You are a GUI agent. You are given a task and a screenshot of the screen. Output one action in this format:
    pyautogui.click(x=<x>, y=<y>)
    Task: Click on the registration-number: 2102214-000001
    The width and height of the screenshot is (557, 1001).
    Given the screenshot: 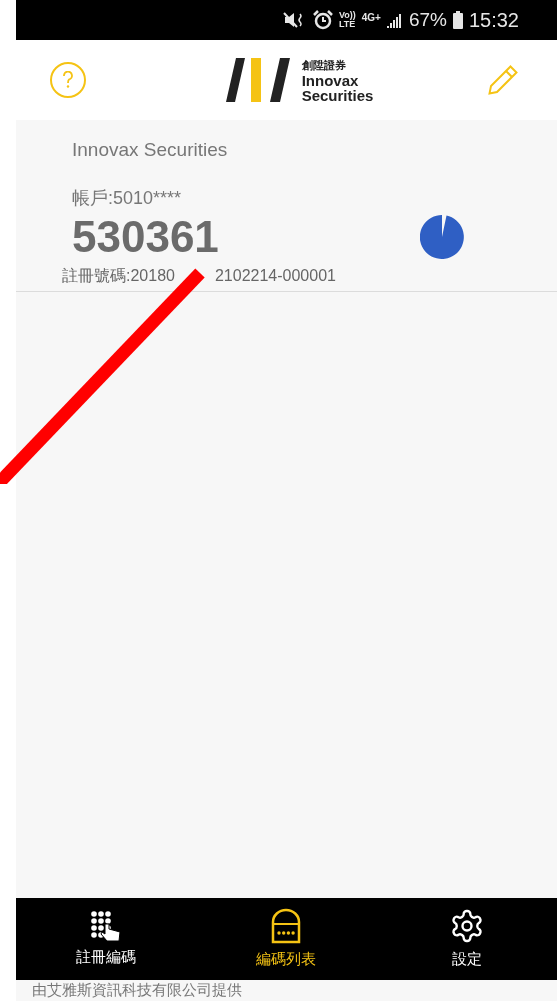 What is the action you would take?
    pyautogui.click(x=275, y=275)
    